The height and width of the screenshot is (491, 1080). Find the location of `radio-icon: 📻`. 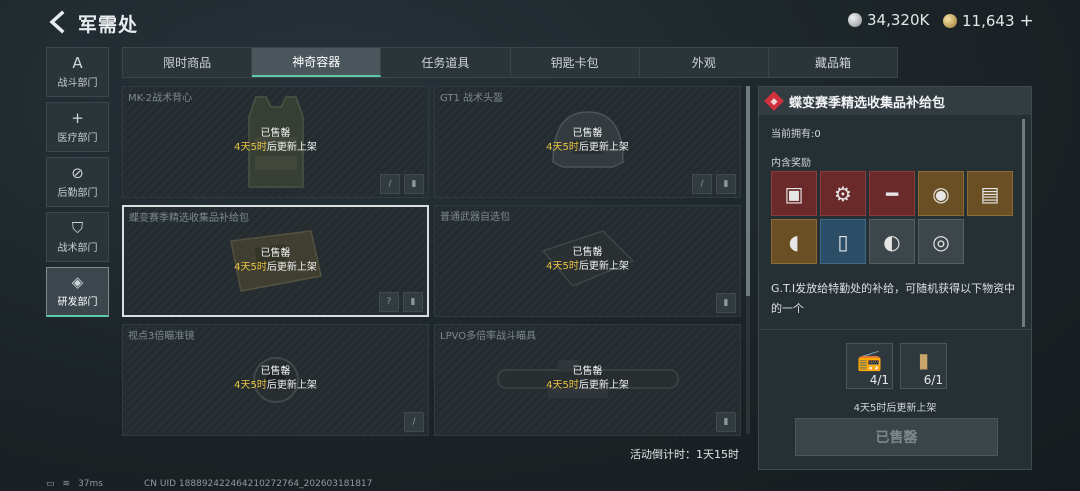

radio-icon: 📻 is located at coordinates (869, 360).